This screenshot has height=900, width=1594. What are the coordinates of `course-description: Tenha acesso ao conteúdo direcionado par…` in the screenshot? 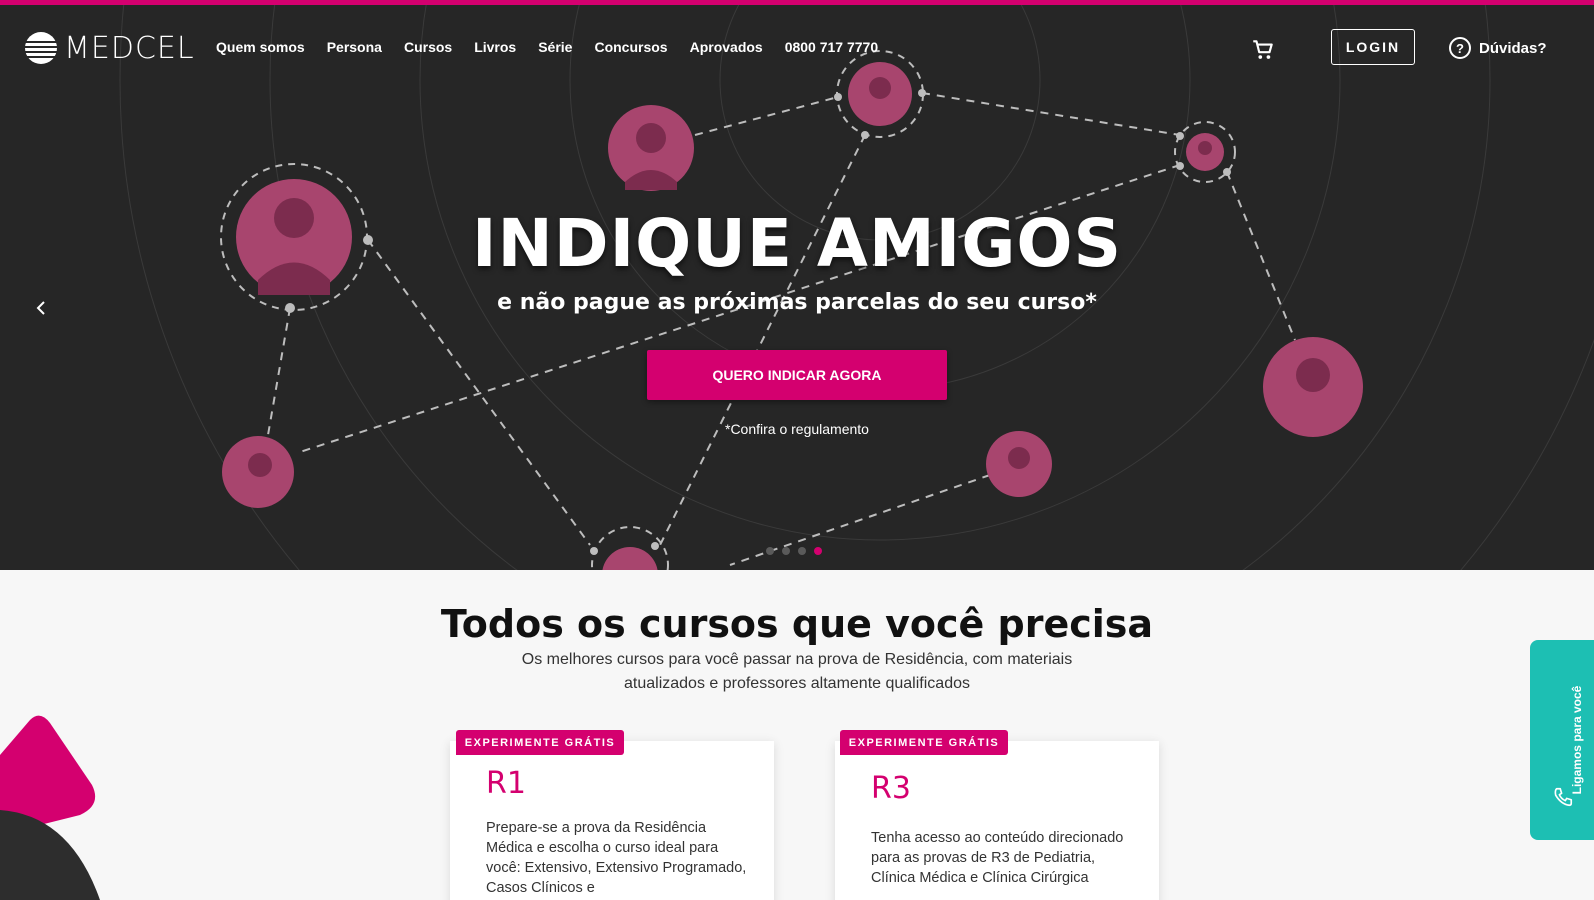 It's located at (997, 858).